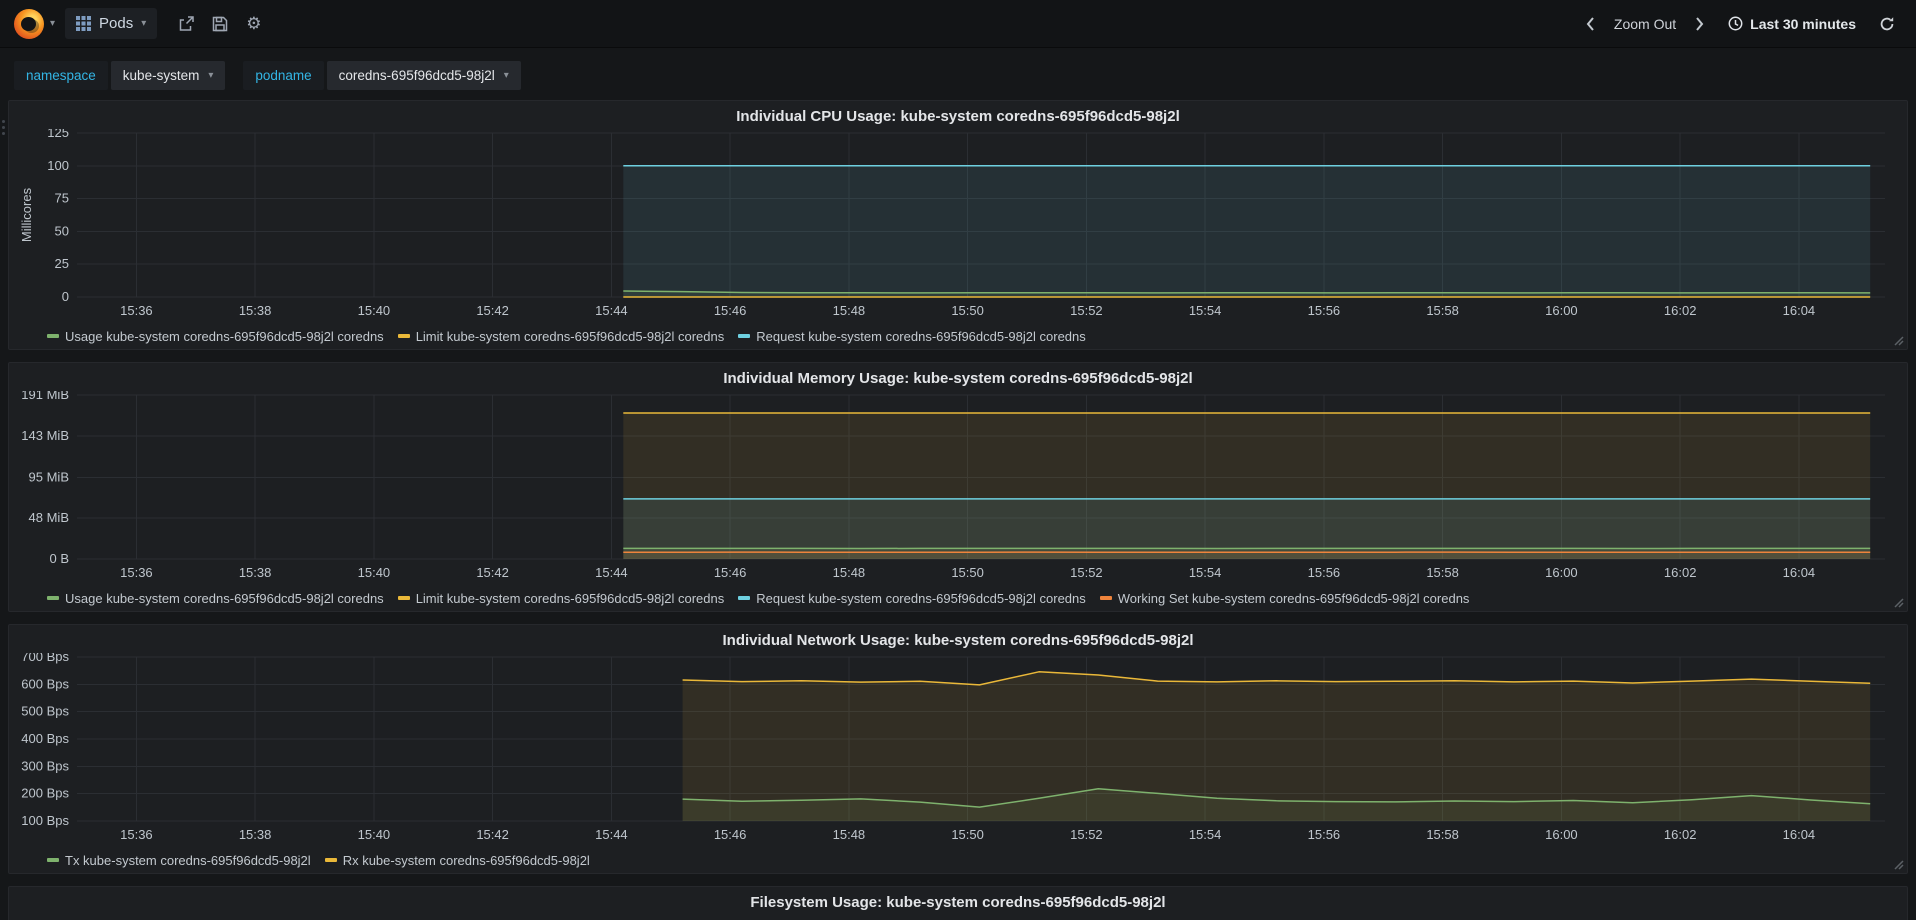 This screenshot has height=920, width=1916. What do you see at coordinates (188, 860) in the screenshot?
I see `legend-series-name: Tx kube-system coredns-695f96dcd5-98j2l` at bounding box center [188, 860].